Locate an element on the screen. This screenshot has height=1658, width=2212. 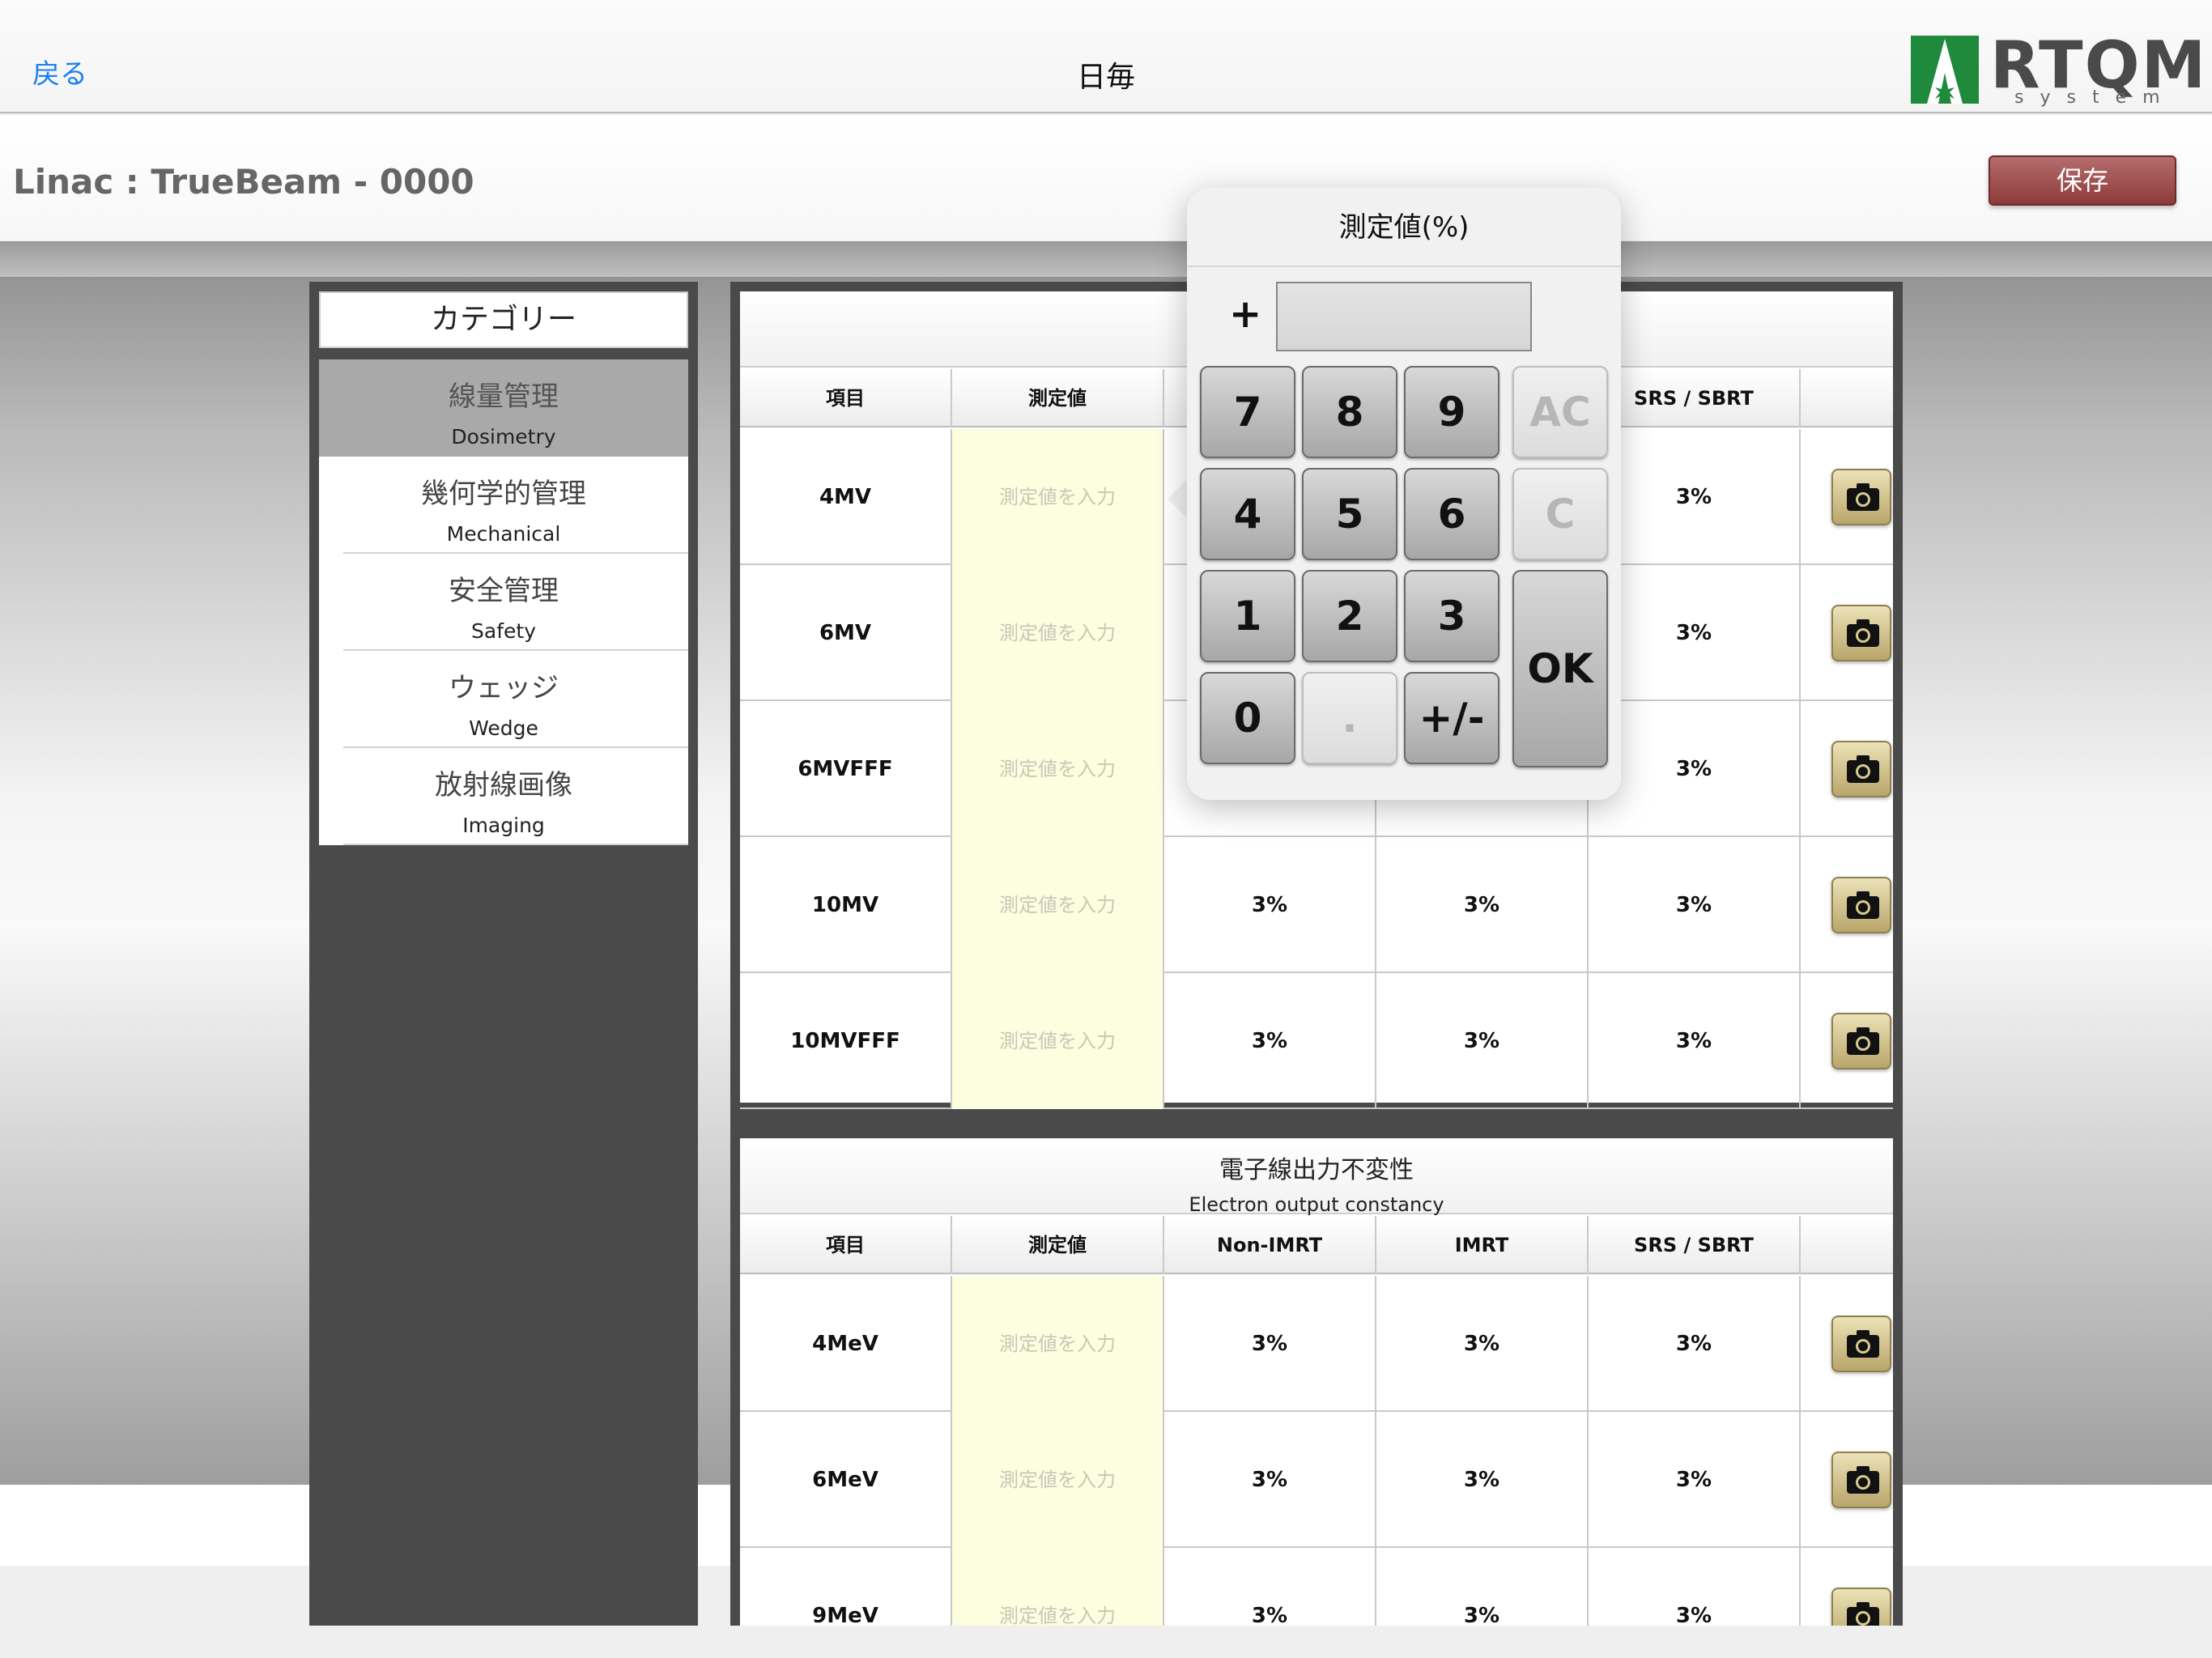
category-item-imaging: 放射線画像 Imaging is located at coordinates (504, 796).